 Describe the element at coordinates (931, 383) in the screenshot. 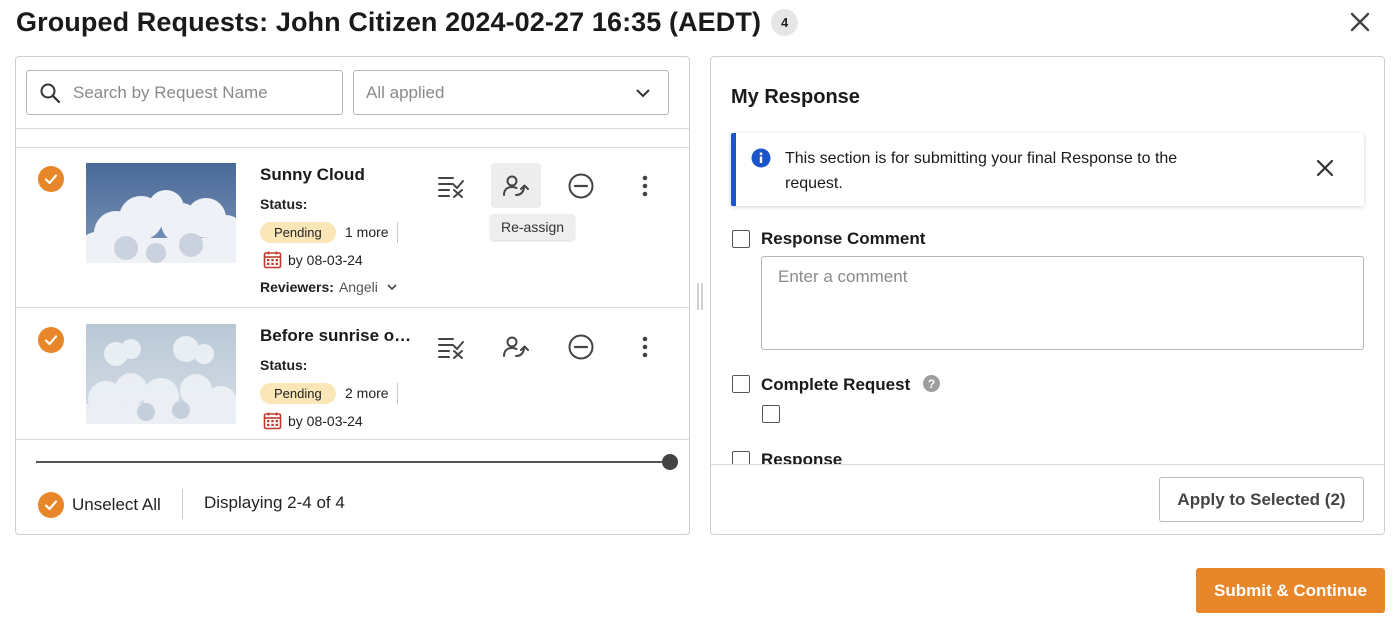

I see `help-icon: ?` at that location.